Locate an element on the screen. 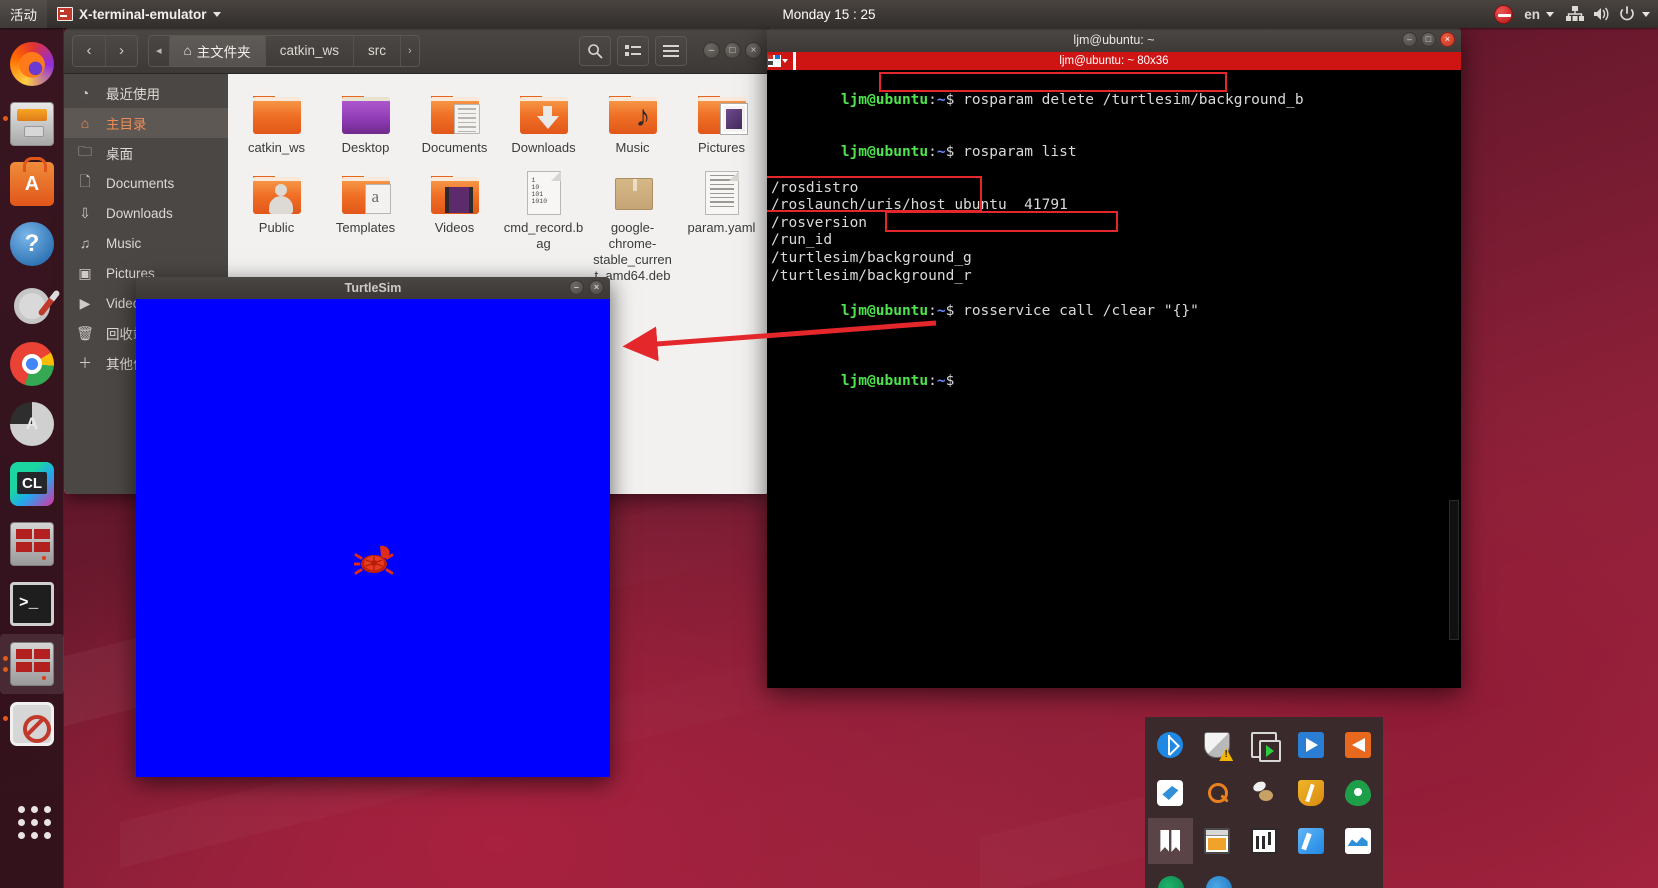 The height and width of the screenshot is (888, 1658). launcher-item-chrome is located at coordinates (32, 364).